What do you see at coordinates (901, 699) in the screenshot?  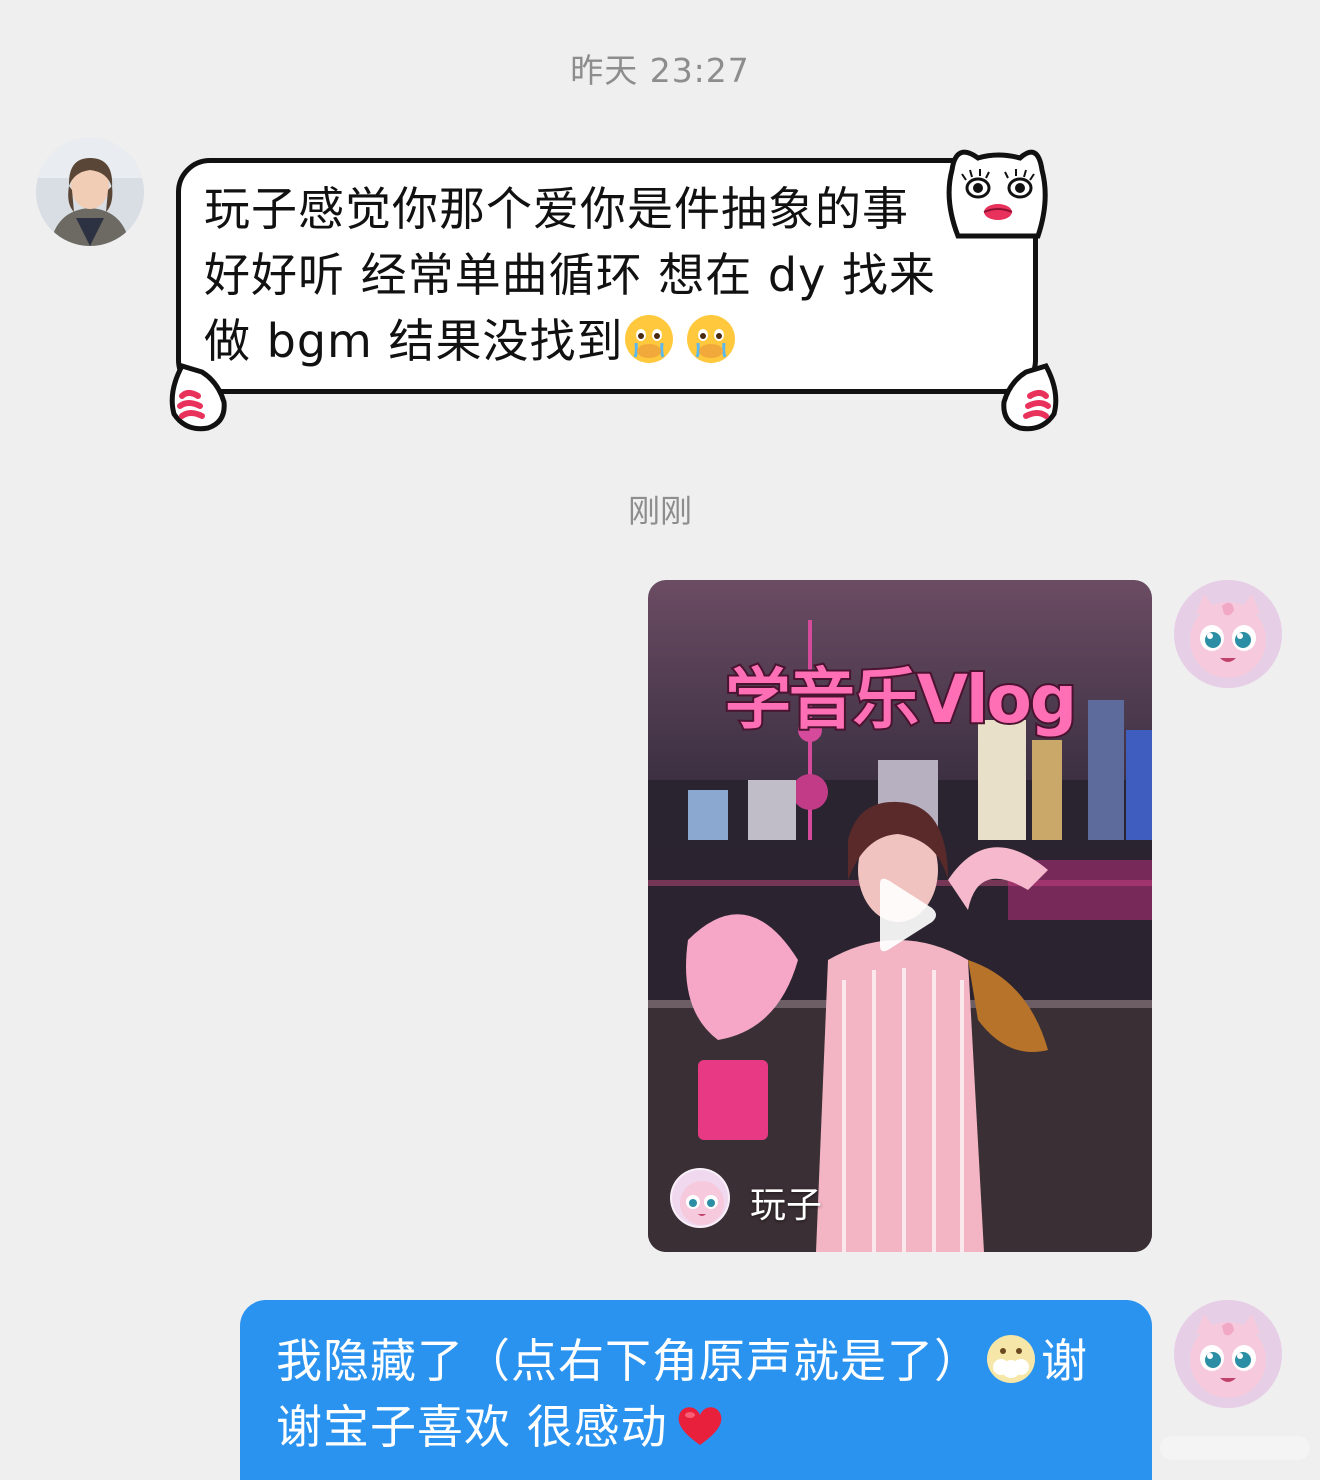 I see `video-title: 学音乐Vlog` at bounding box center [901, 699].